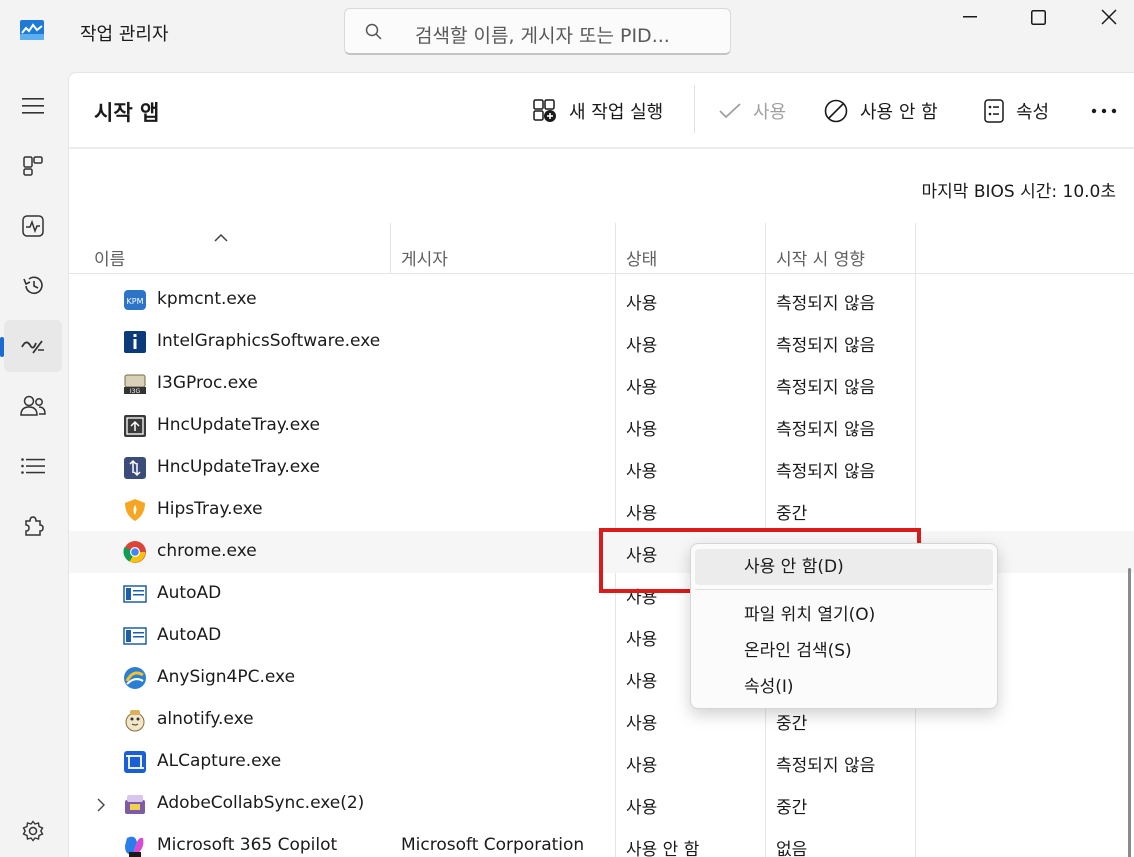 The width and height of the screenshot is (1134, 857). Describe the element at coordinates (730, 111) in the screenshot. I see `checkmark-icon` at that location.